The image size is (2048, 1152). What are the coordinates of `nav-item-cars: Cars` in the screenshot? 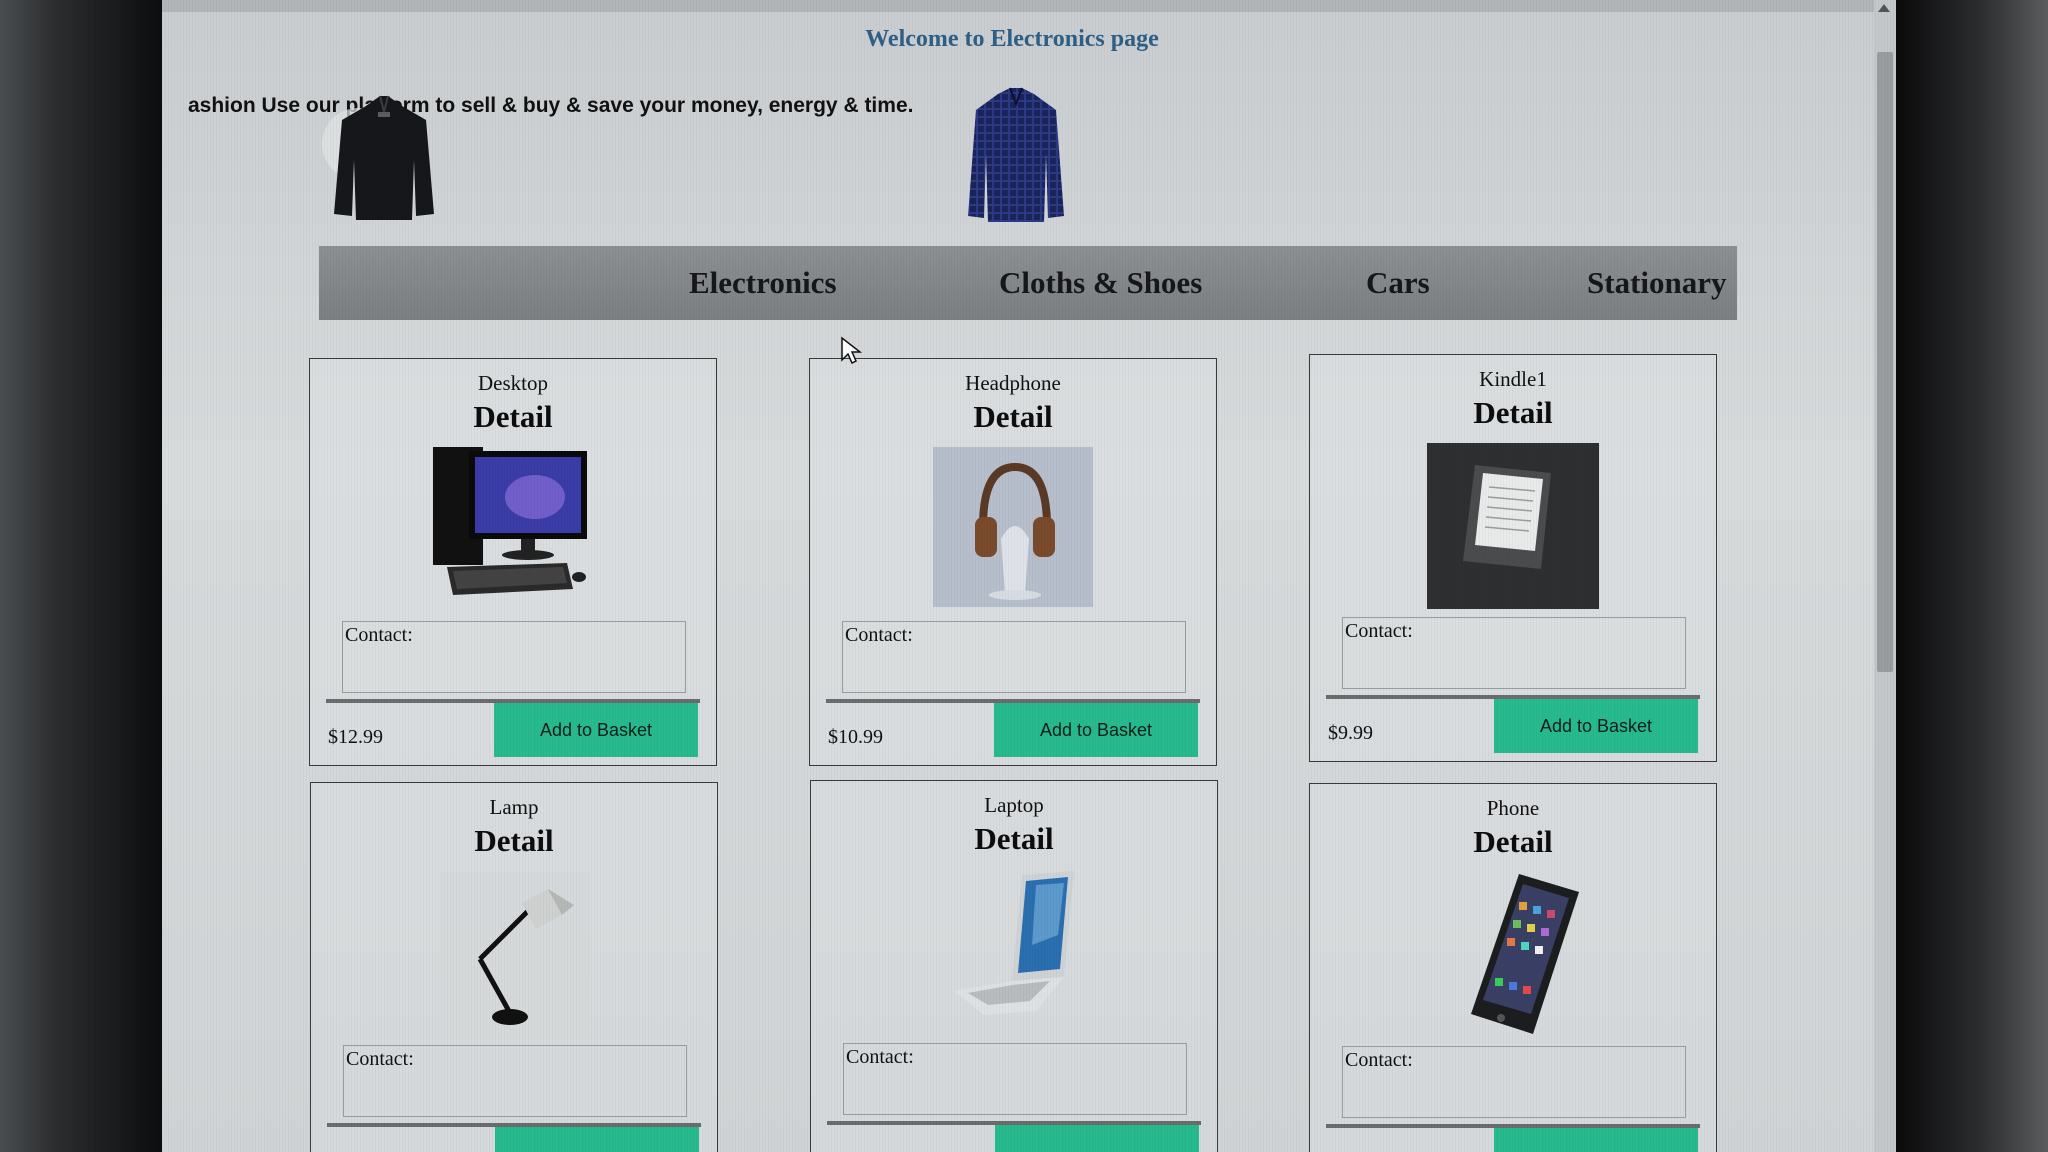 It's located at (1398, 283).